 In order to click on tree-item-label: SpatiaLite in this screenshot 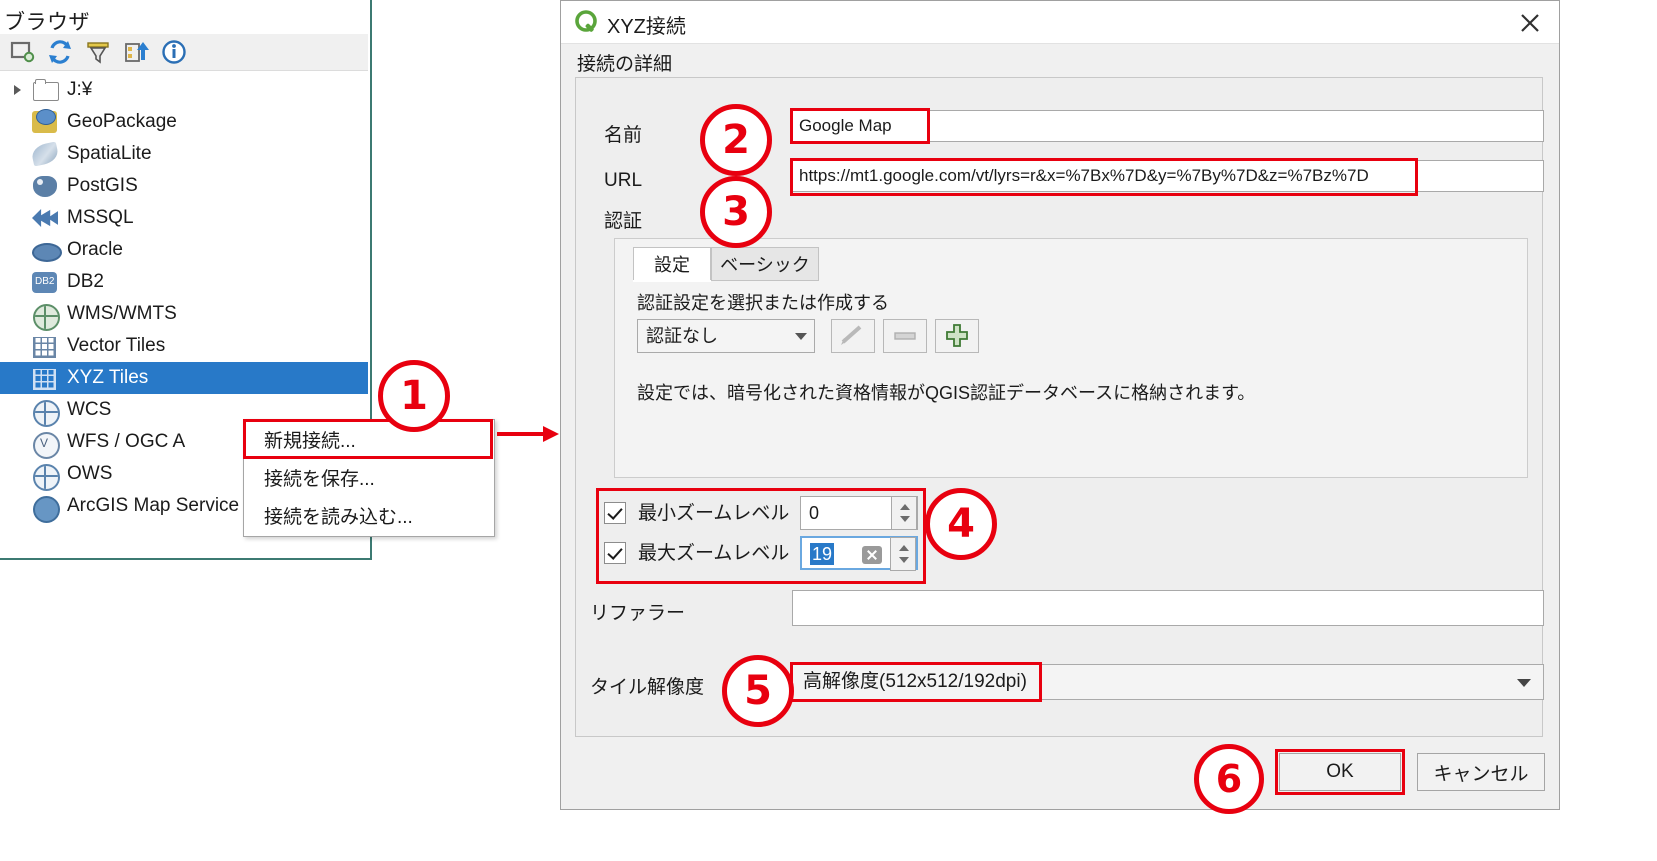, I will do `click(109, 153)`.